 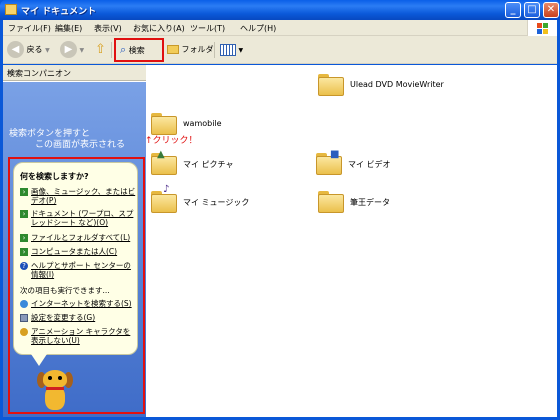 I want to click on folder-item-wamobile: wamobile, so click(x=226, y=126).